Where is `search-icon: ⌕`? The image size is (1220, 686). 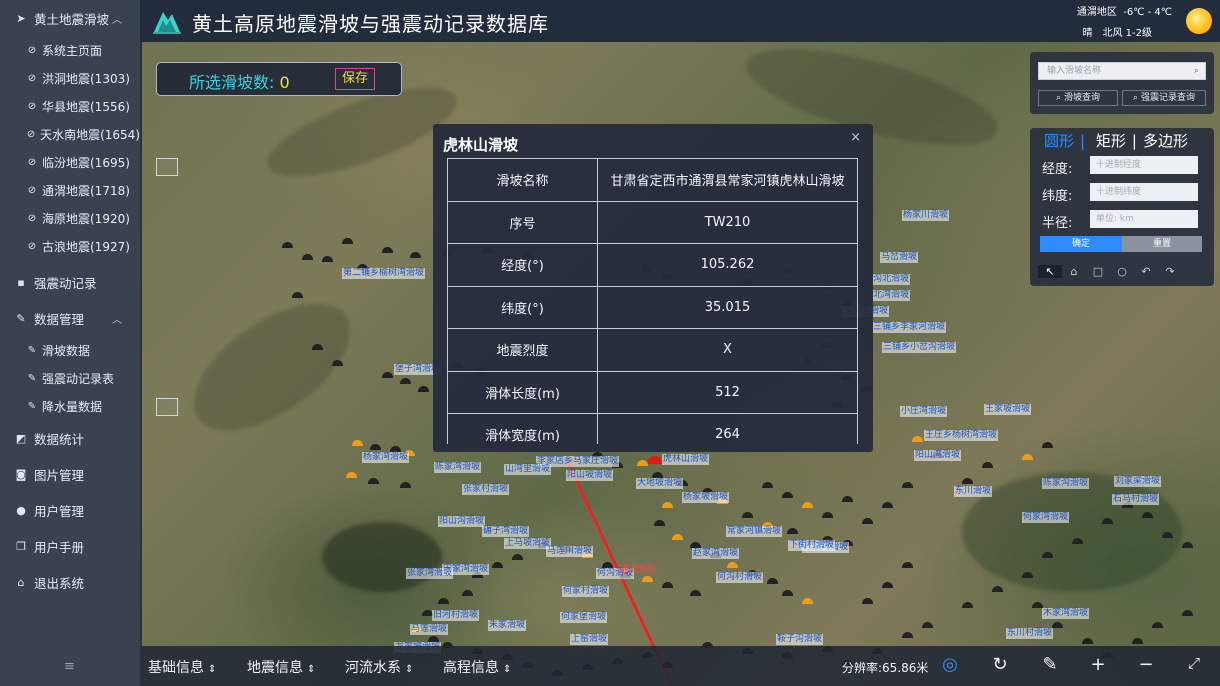
search-icon: ⌕ is located at coordinates (1196, 71).